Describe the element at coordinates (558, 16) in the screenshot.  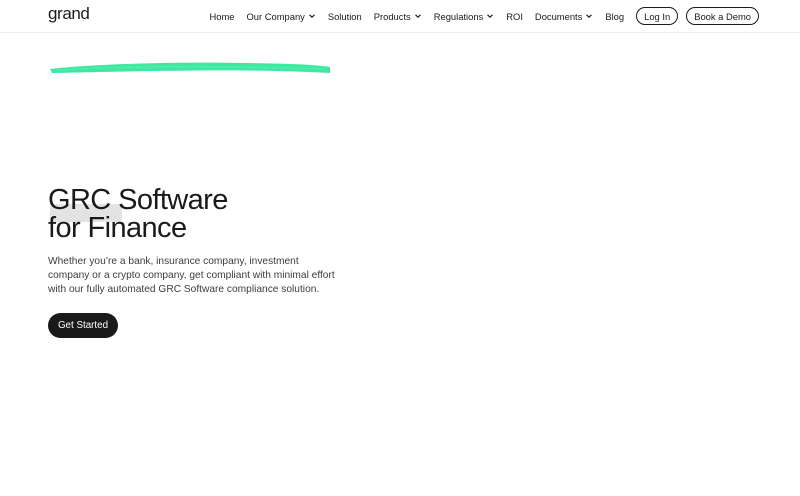
I see `nav-documents-label: Documents` at that location.